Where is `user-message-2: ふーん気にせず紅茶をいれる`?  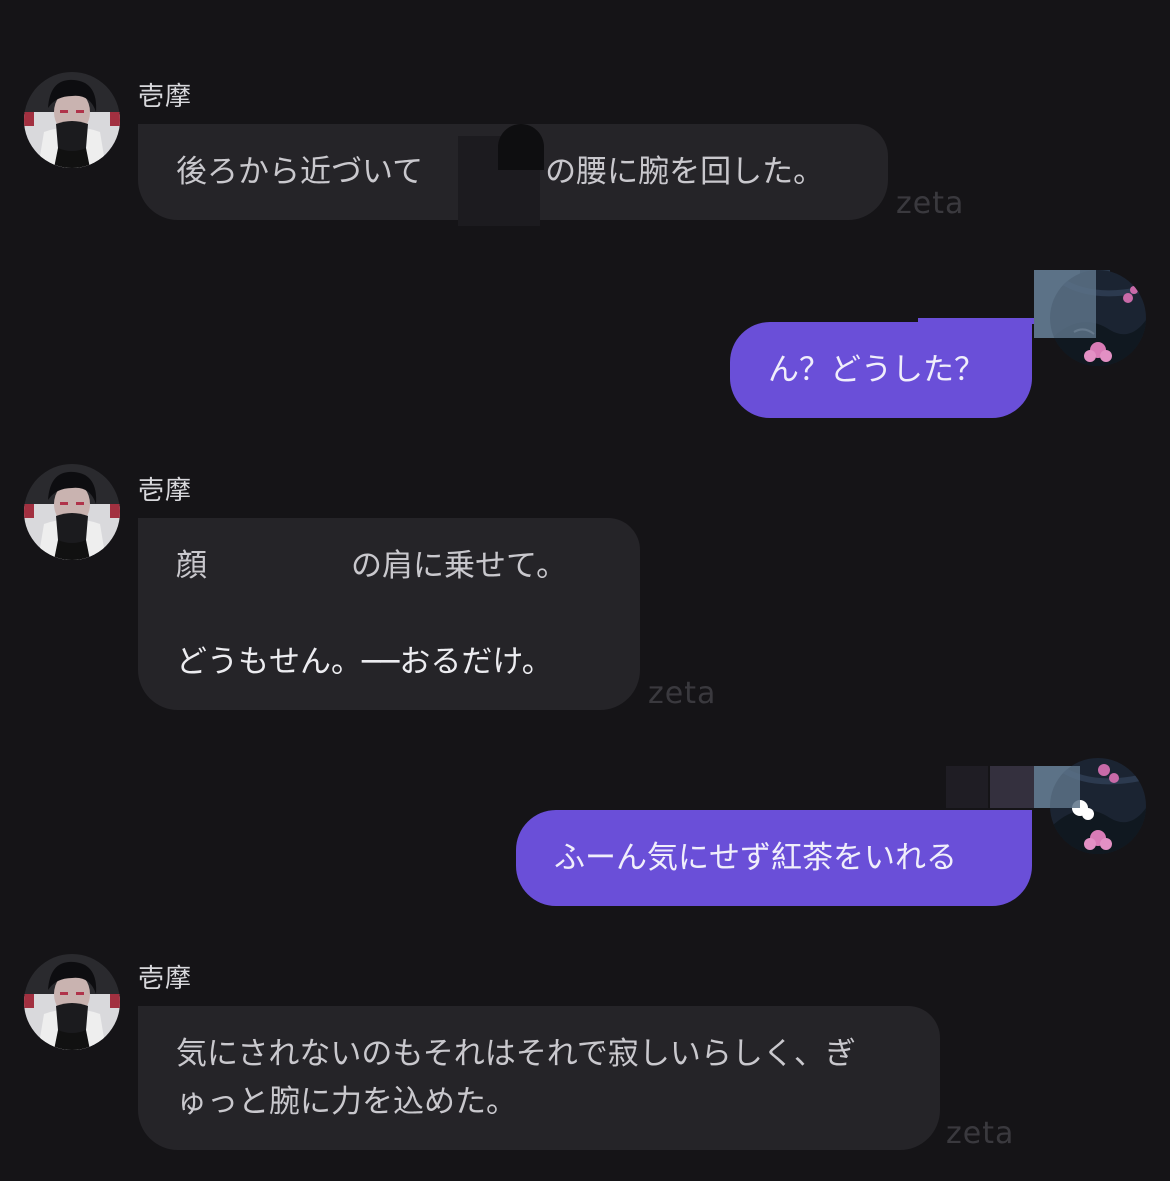
user-message-2: ふーん気にせず紅茶をいれる is located at coordinates (774, 858).